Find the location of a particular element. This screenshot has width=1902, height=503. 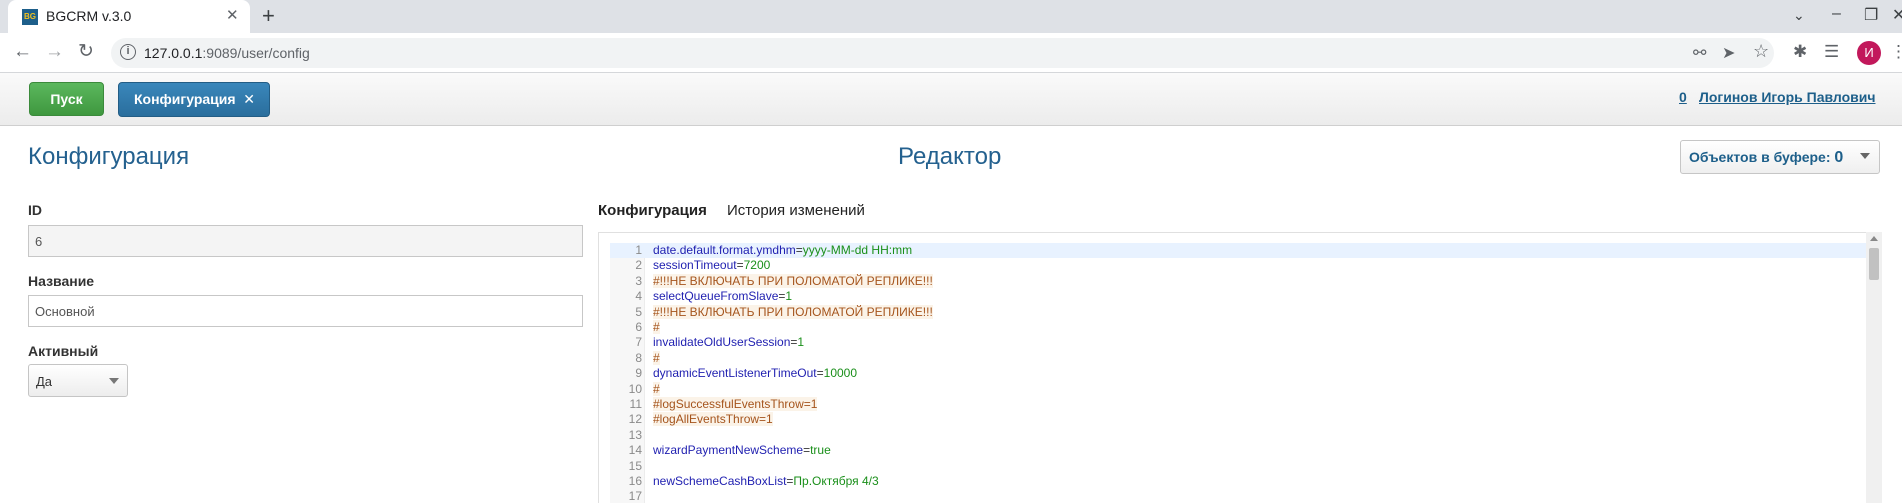

config-comment: #logAllEventsThrow=1 is located at coordinates (713, 419).